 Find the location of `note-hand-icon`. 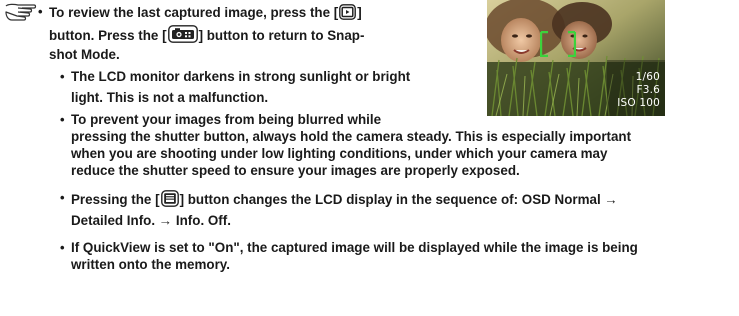

note-hand-icon is located at coordinates (21, 12).